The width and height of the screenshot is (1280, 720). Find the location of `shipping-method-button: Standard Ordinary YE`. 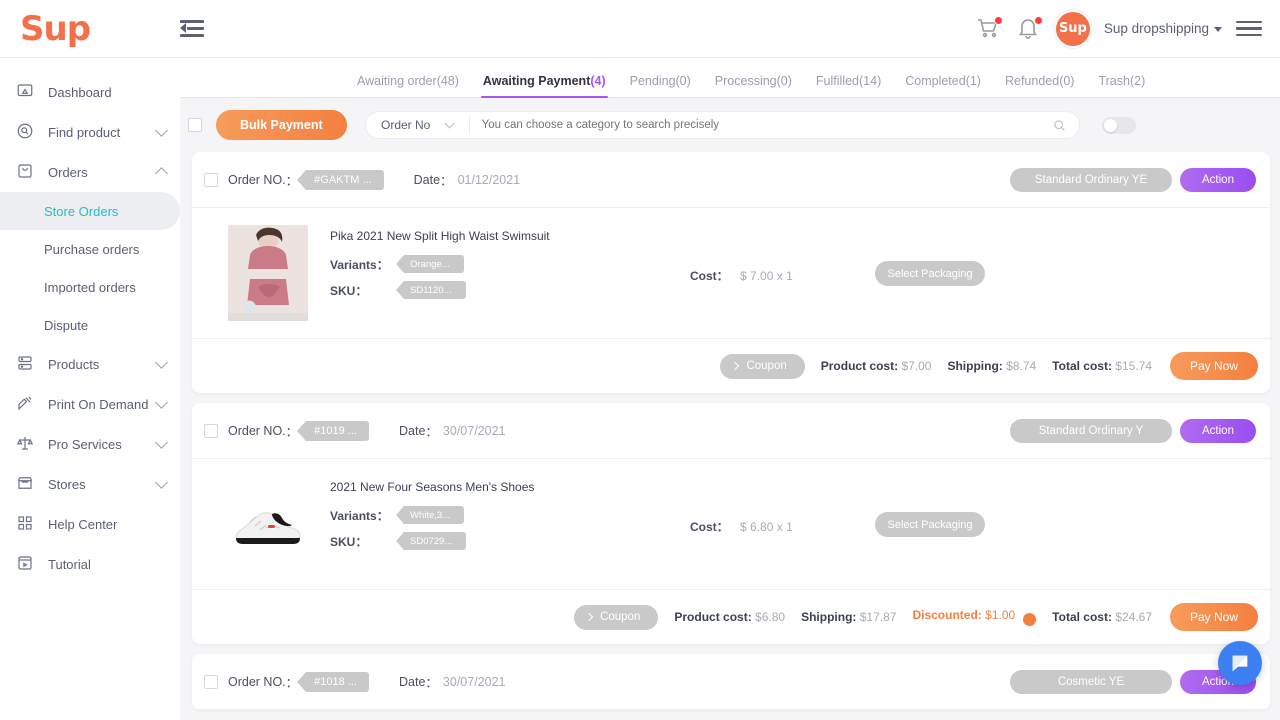

shipping-method-button: Standard Ordinary YE is located at coordinates (1091, 179).